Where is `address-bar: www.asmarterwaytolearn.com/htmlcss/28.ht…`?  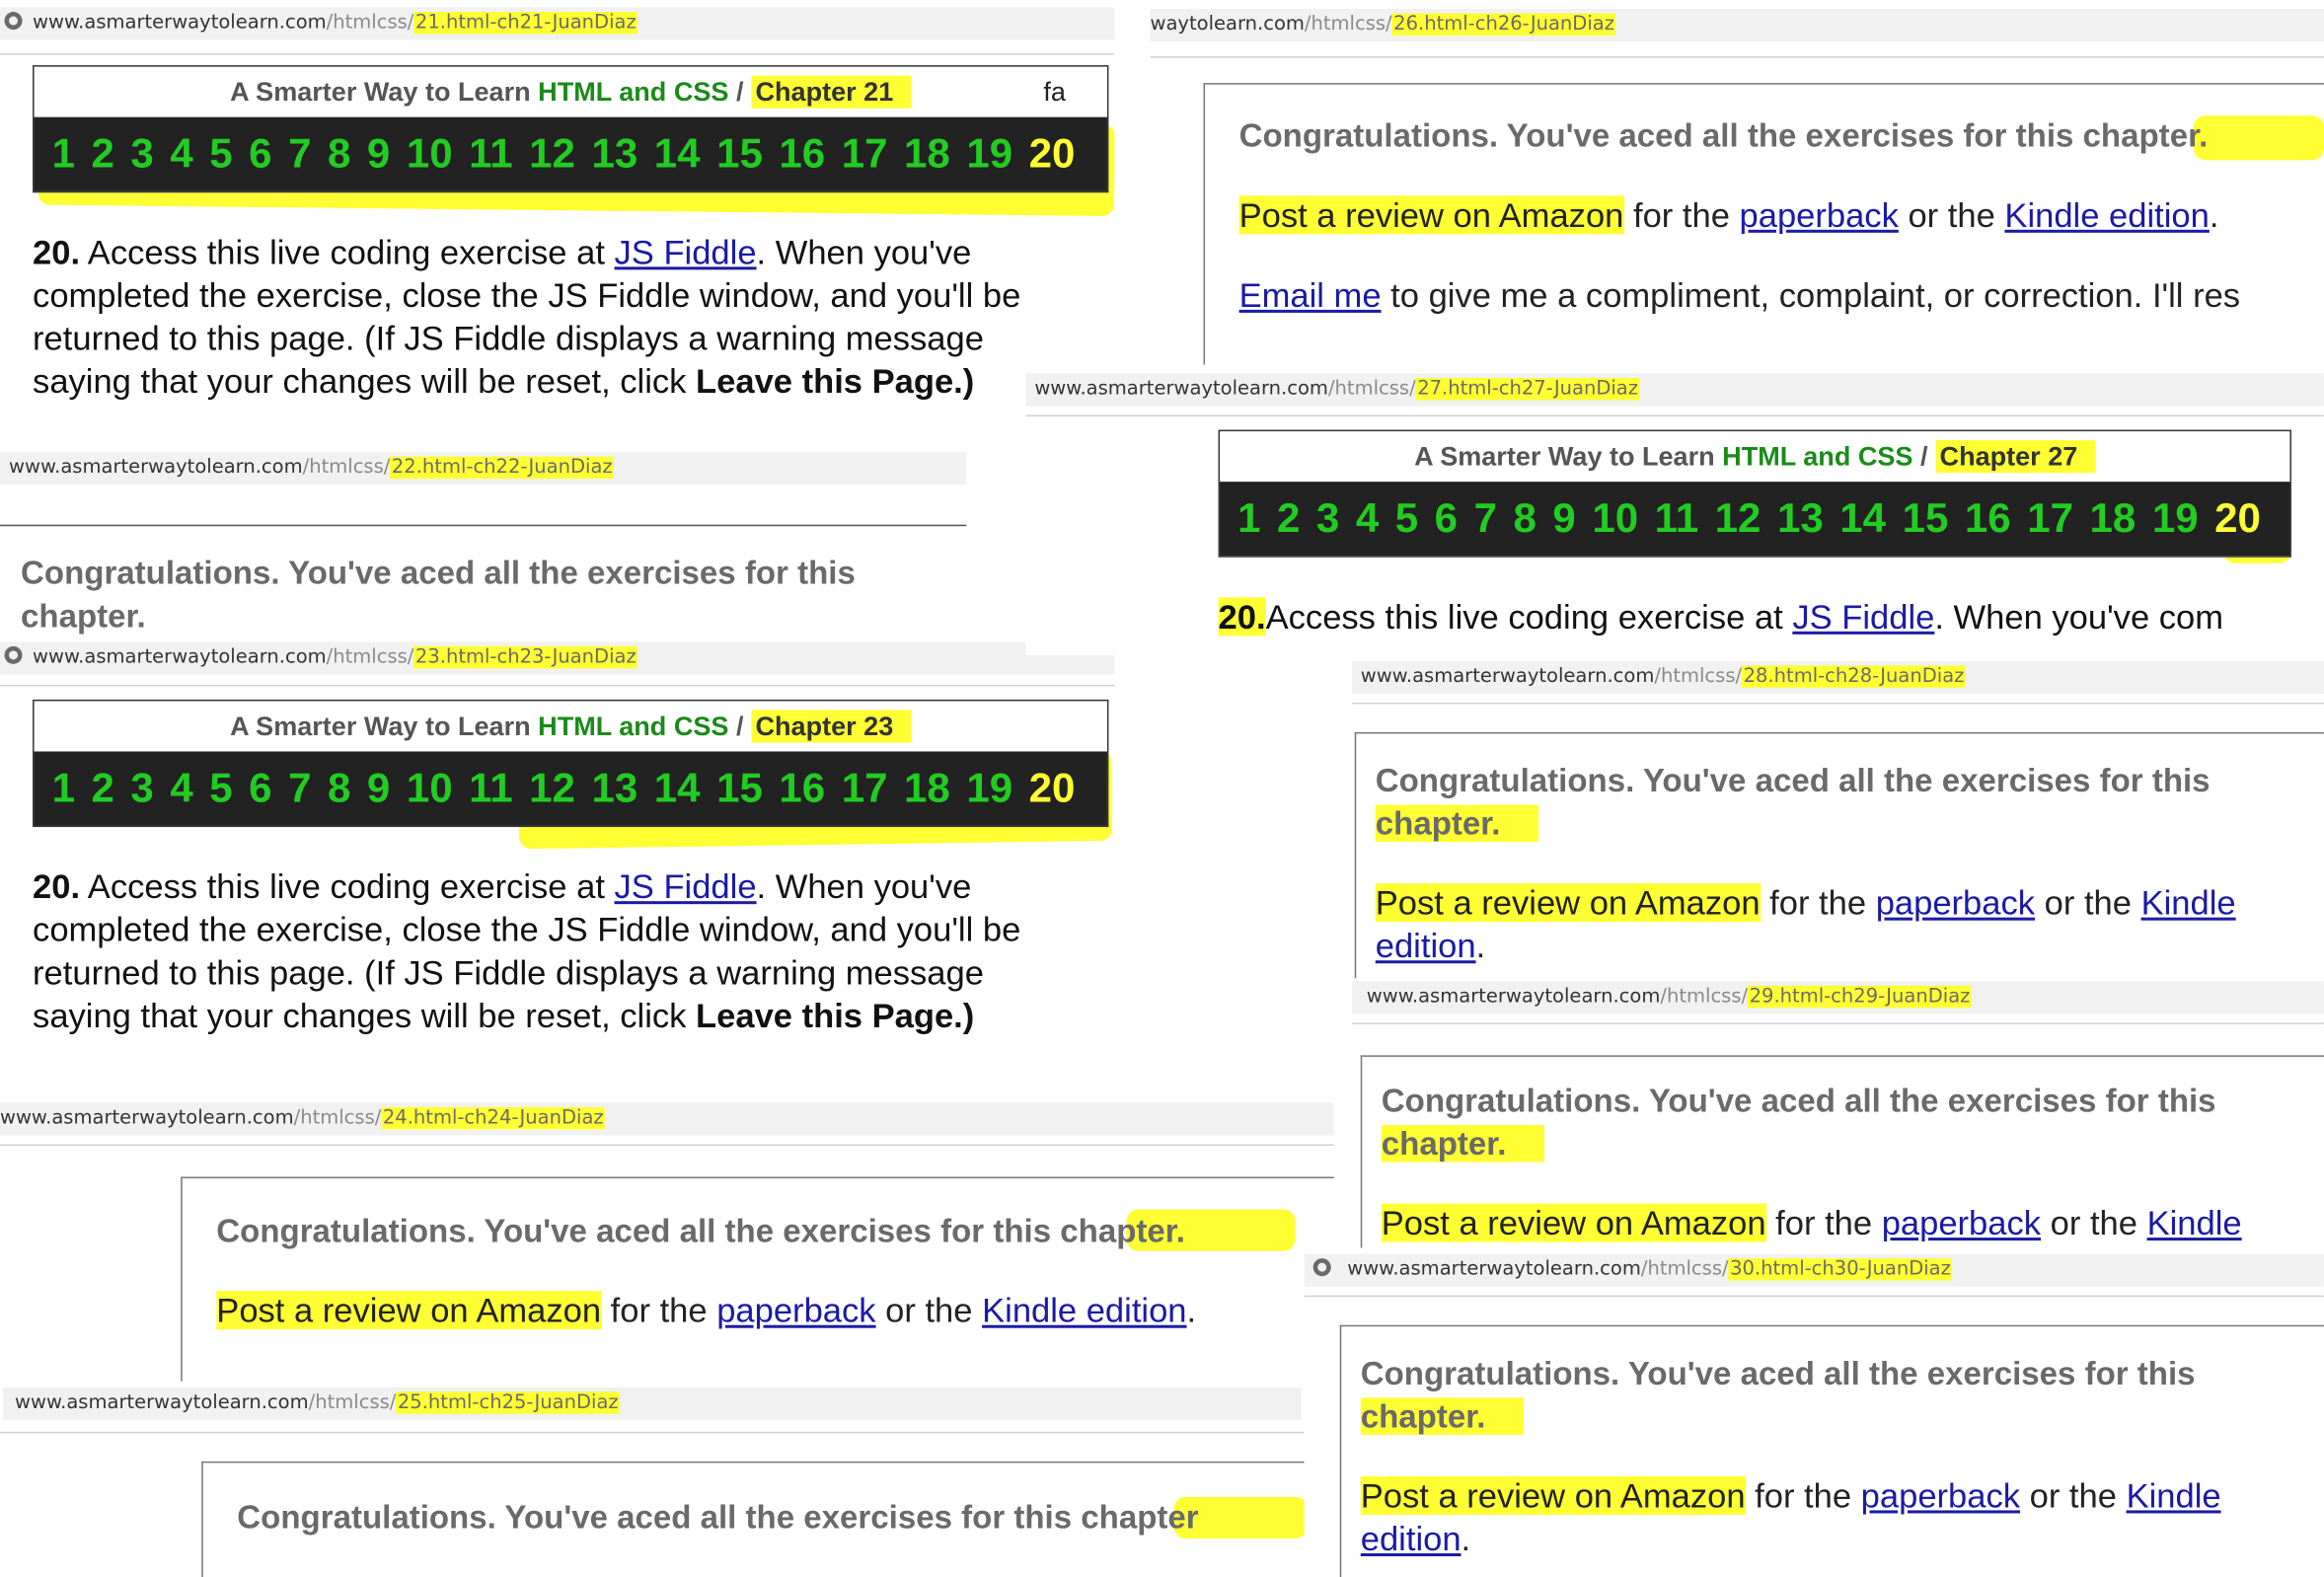 address-bar: www.asmarterwaytolearn.com/htmlcss/28.ht… is located at coordinates (1838, 677).